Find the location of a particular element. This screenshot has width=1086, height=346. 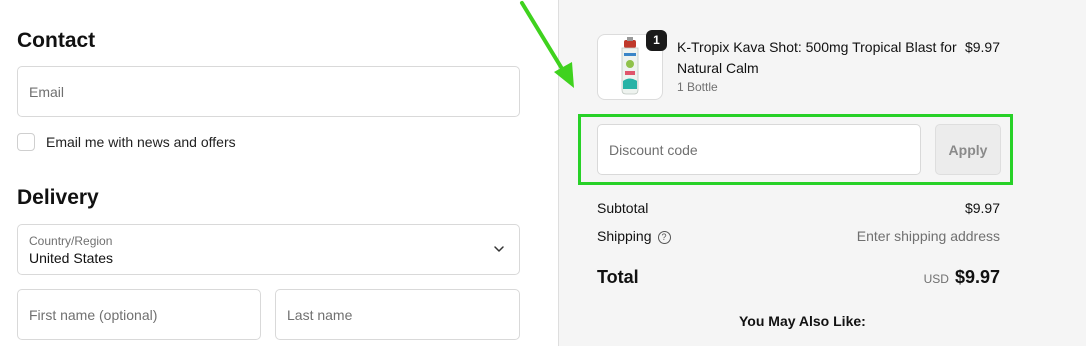

email-placeholder: Email is located at coordinates (47, 92).